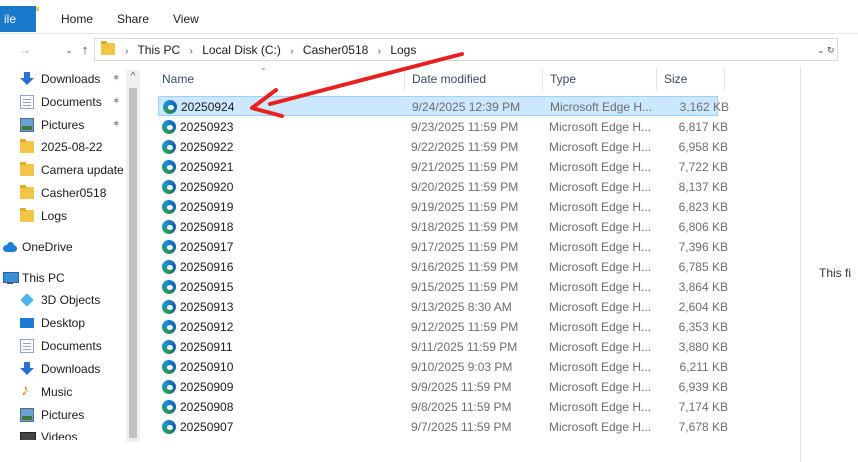  I want to click on nav-item-desktop: Desktop, so click(63, 323).